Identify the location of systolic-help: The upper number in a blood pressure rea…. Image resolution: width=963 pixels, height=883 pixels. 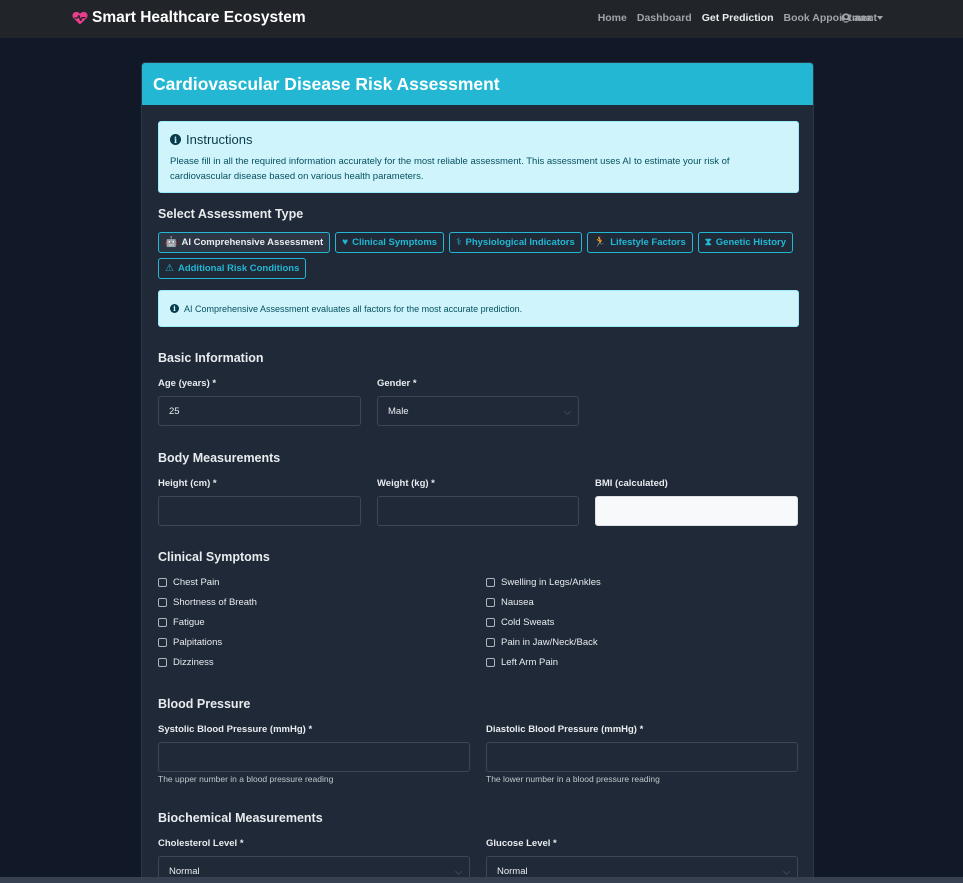
(246, 779).